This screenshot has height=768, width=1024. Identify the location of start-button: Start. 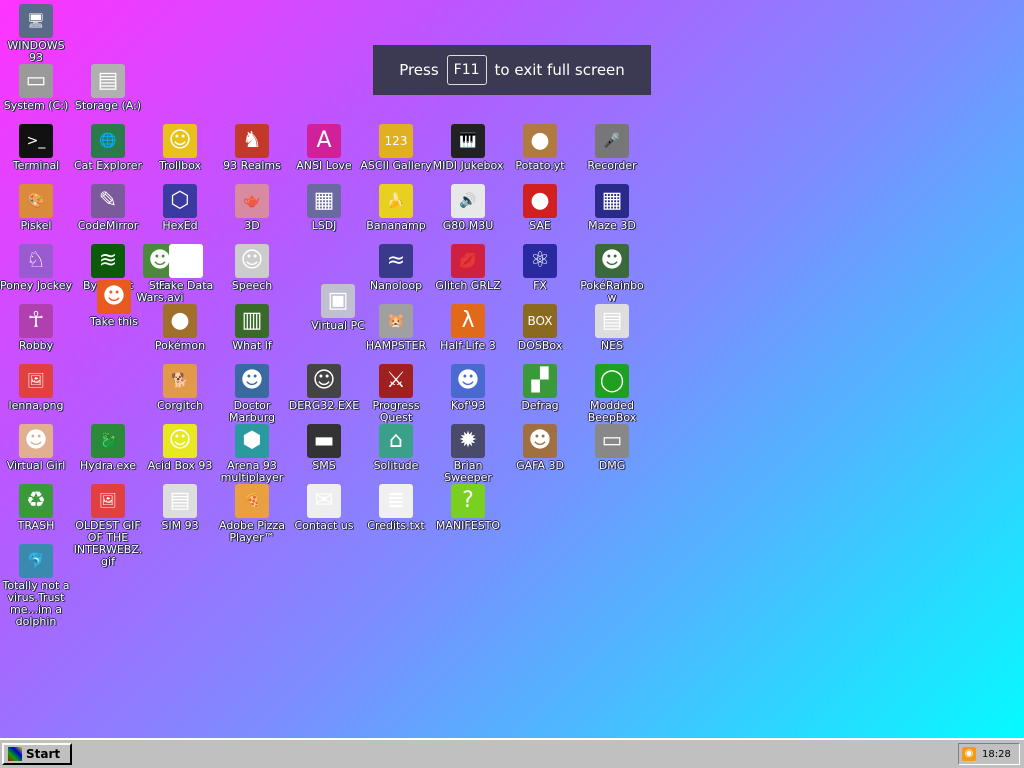
(37, 754).